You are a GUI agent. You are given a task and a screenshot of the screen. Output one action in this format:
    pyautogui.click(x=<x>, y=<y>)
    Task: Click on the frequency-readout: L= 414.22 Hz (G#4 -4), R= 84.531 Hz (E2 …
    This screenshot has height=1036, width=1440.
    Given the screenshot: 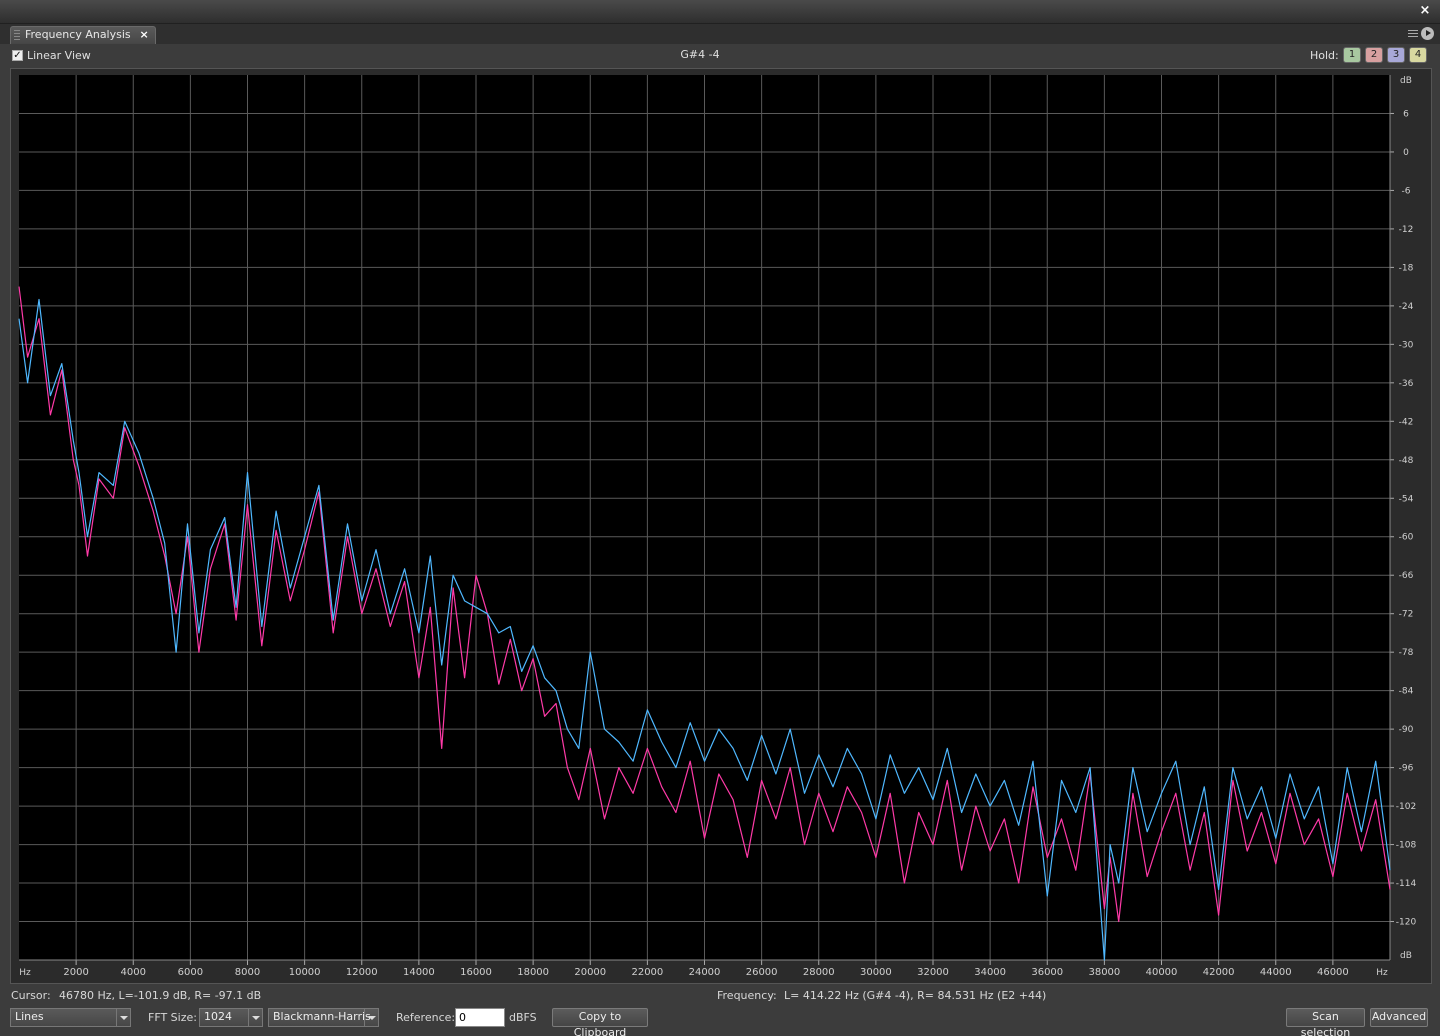 What is the action you would take?
    pyautogui.click(x=915, y=995)
    